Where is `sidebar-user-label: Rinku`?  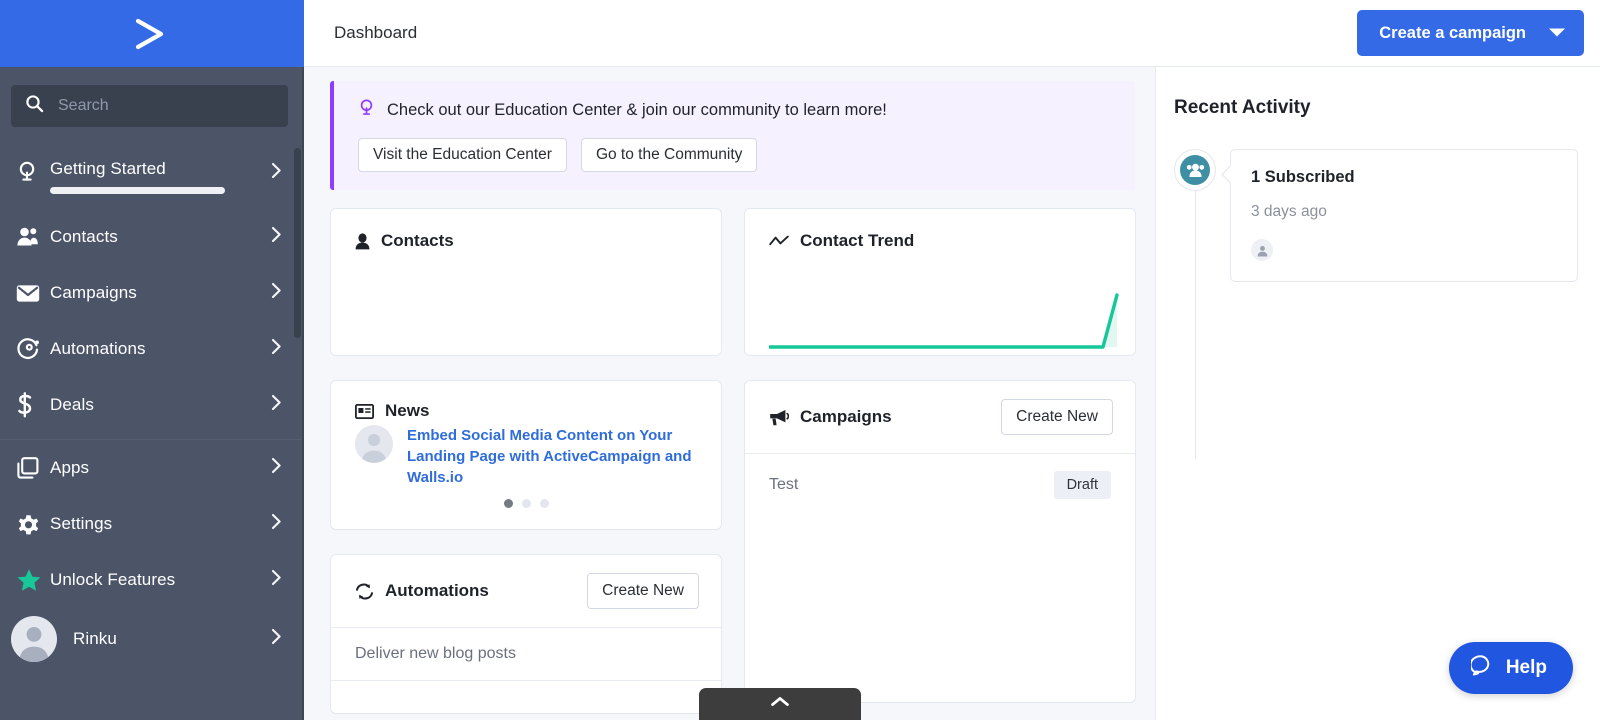 sidebar-user-label: Rinku is located at coordinates (95, 638).